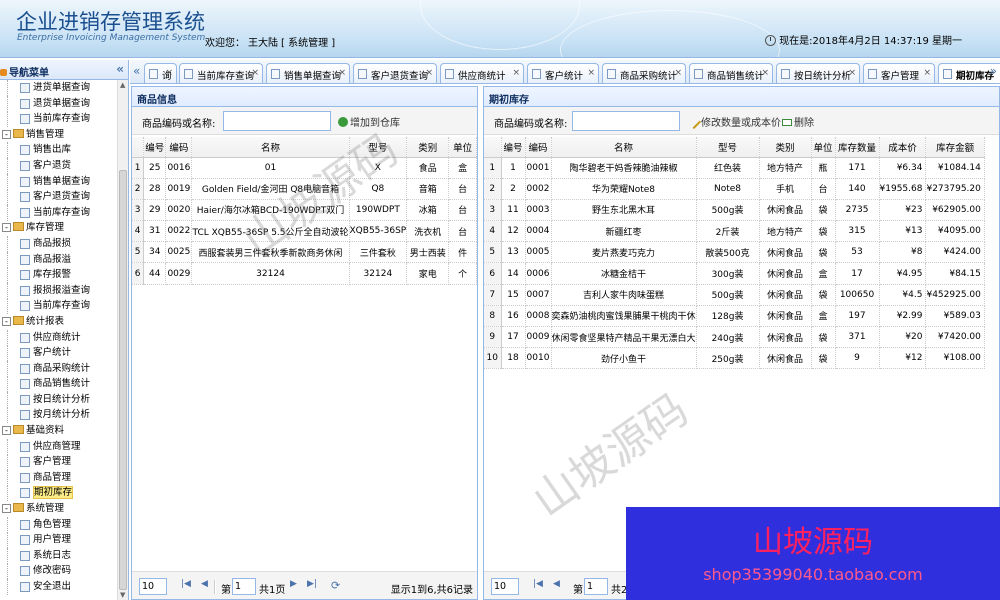 This screenshot has height=600, width=1000. What do you see at coordinates (955, 147) in the screenshot?
I see `column-header: 库存金额` at bounding box center [955, 147].